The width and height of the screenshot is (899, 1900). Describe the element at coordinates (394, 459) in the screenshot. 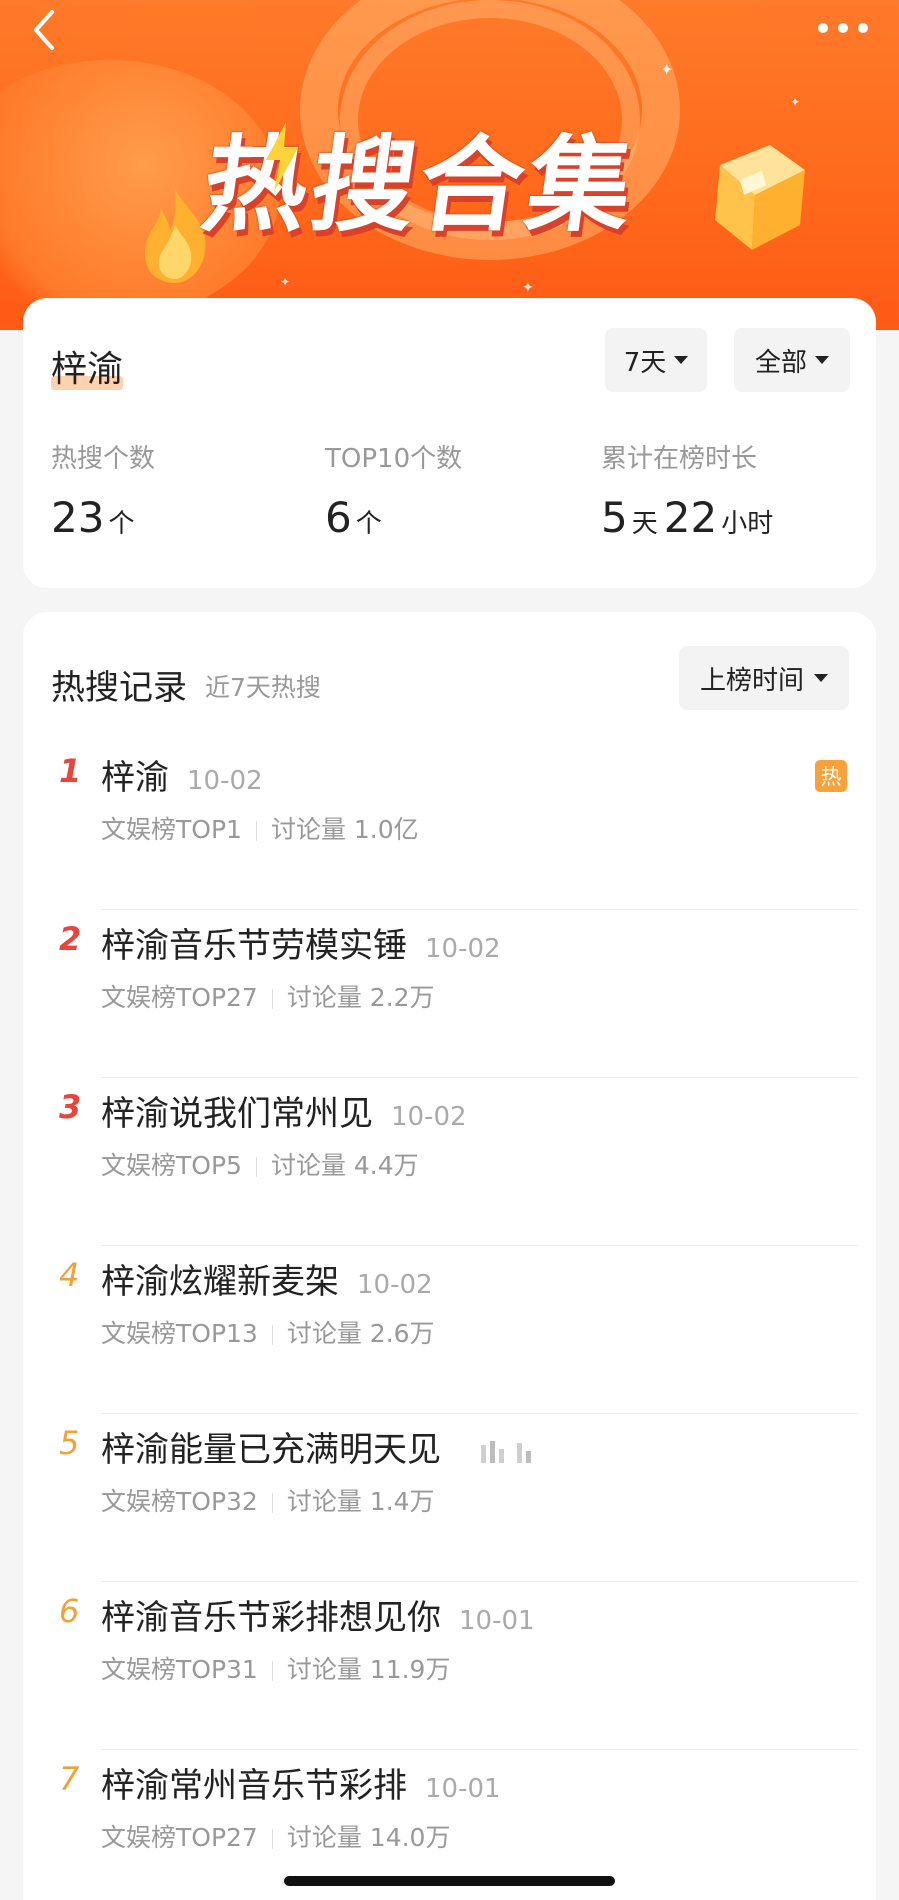

I see `stat-label: TOP10个数` at that location.